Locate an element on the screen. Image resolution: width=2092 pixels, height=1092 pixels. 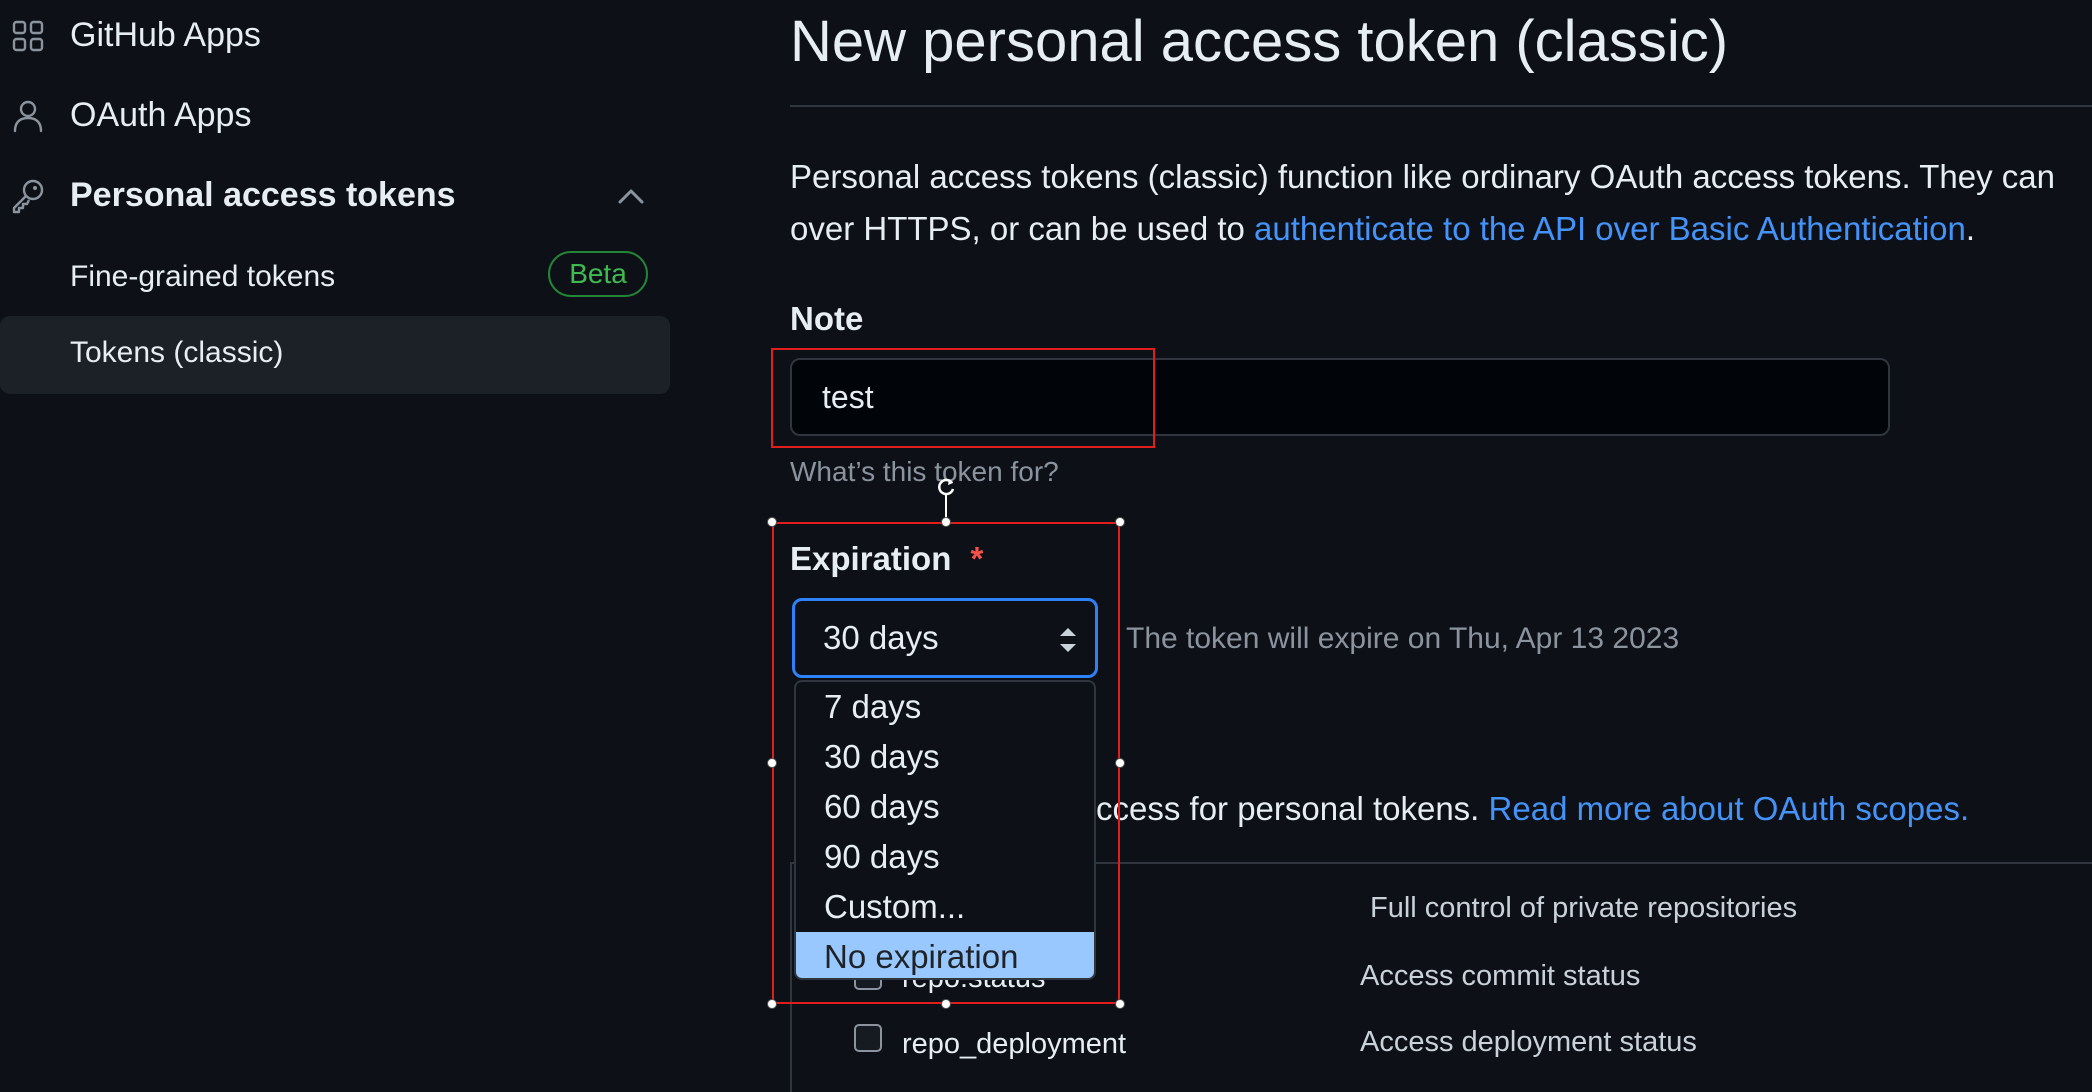
rotate-icon is located at coordinates (946, 487).